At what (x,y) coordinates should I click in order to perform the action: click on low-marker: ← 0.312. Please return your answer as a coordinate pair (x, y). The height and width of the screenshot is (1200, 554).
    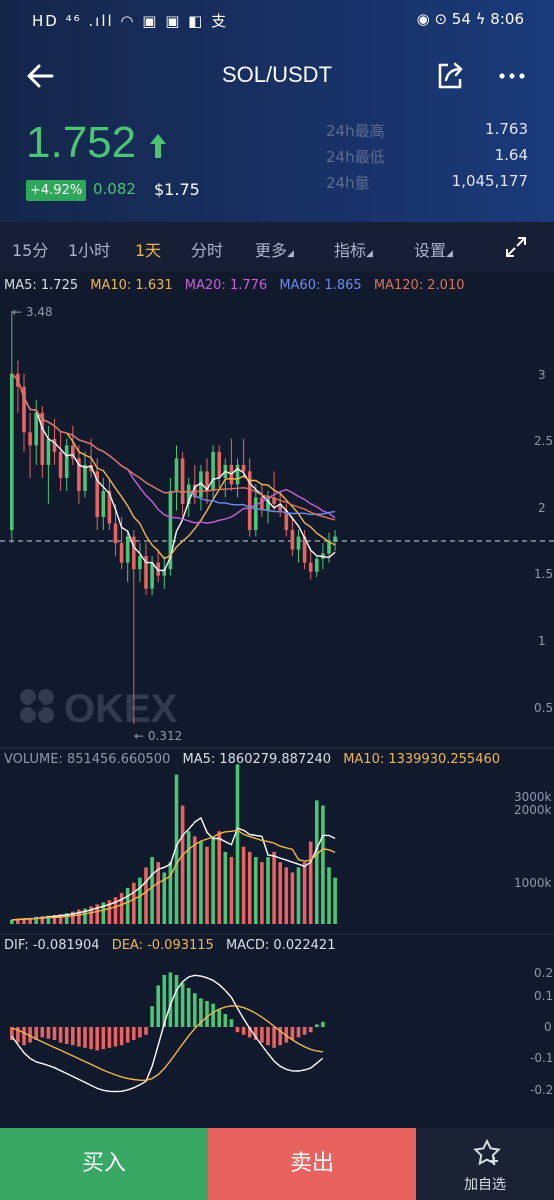
    Looking at the image, I should click on (158, 736).